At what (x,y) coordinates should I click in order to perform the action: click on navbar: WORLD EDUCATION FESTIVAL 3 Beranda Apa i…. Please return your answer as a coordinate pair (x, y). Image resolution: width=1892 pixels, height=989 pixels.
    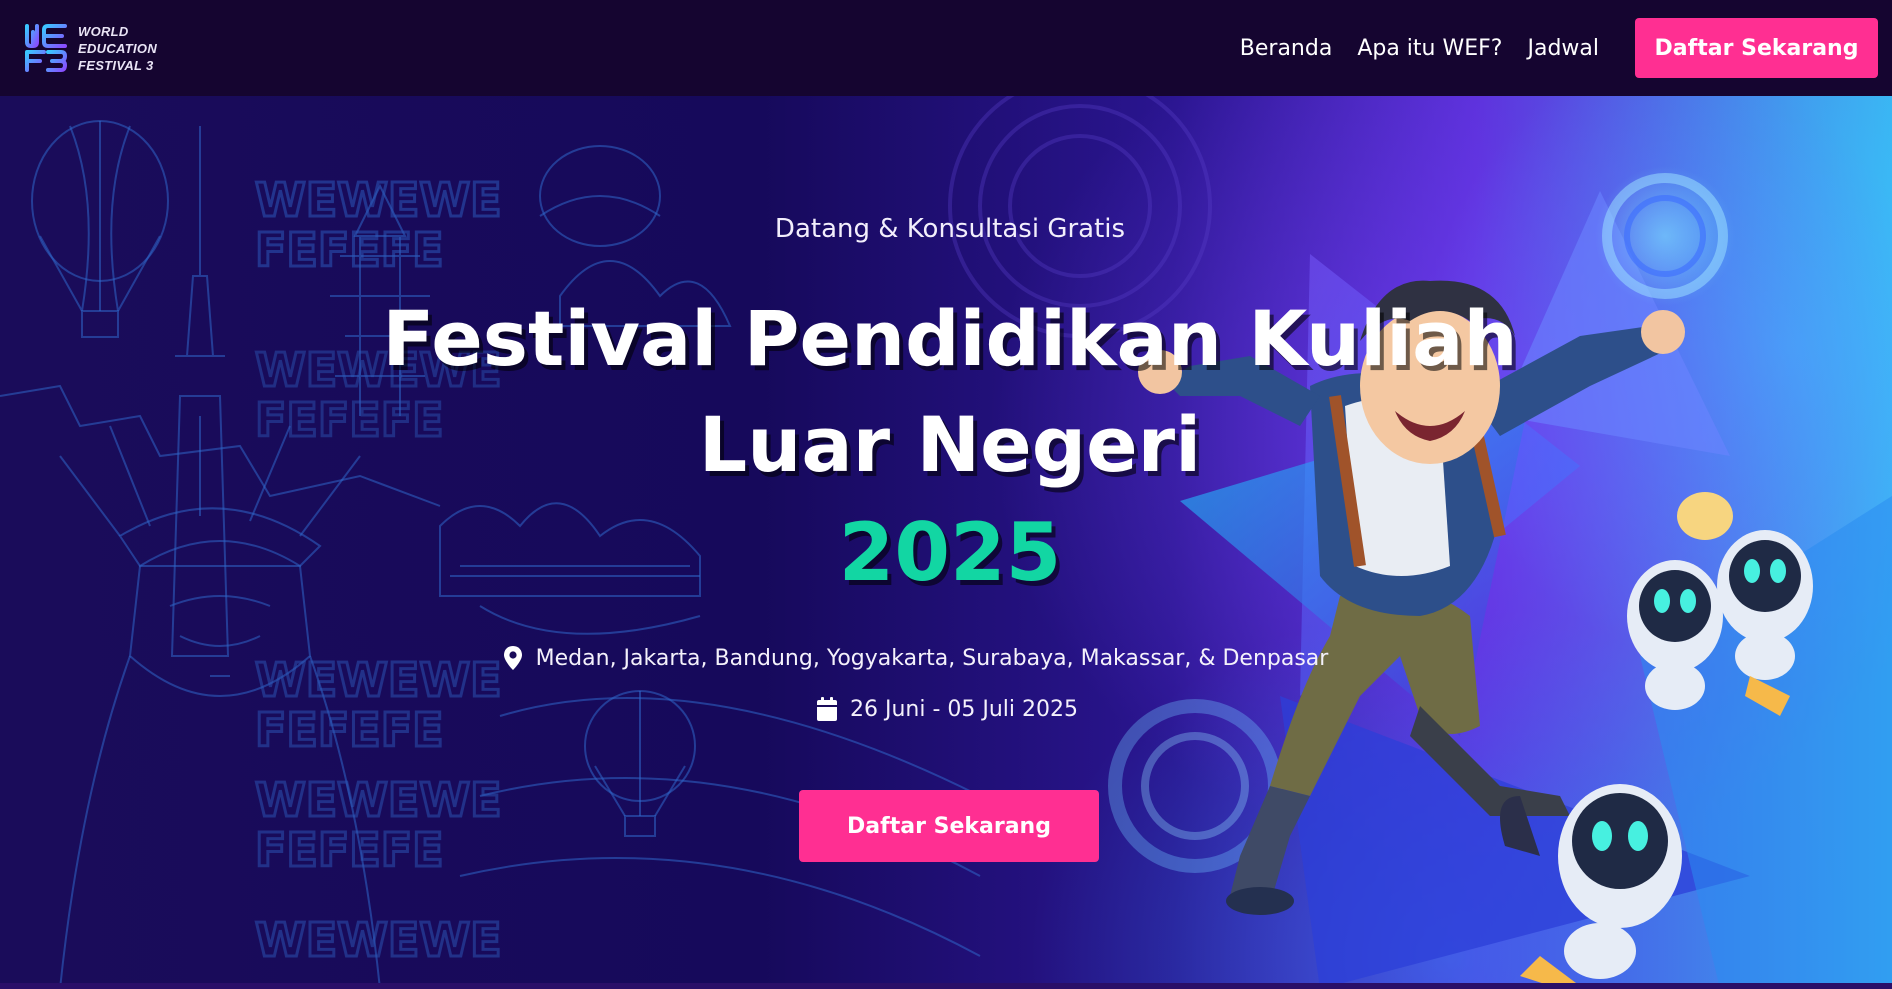
    Looking at the image, I should click on (946, 48).